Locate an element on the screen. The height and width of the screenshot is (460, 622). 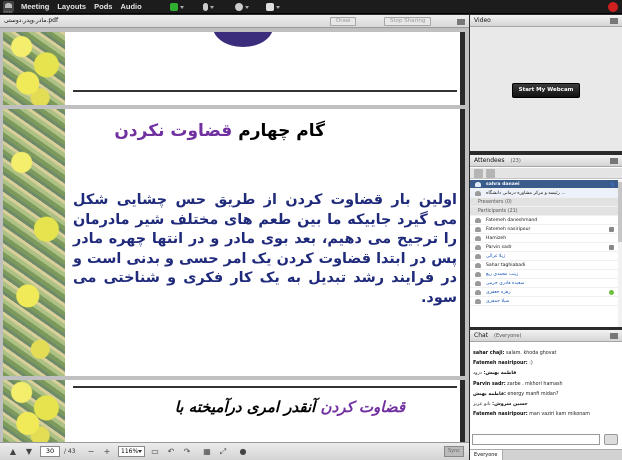
participant-row: زینب محمدی ربع is located at coordinates (546, 274).